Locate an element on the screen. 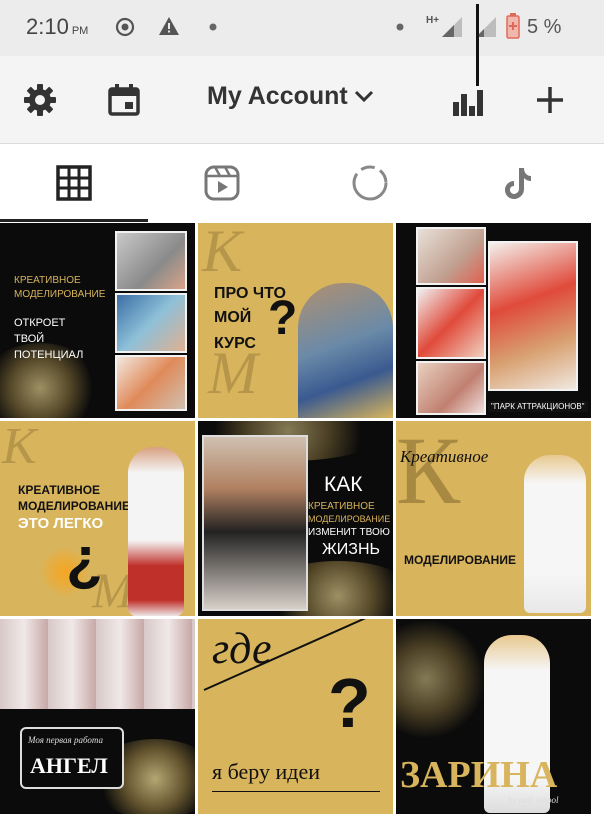 The height and width of the screenshot is (840, 604). post-3: "ПАРК АТТРАКЦИОНОВ" is located at coordinates (493, 320).